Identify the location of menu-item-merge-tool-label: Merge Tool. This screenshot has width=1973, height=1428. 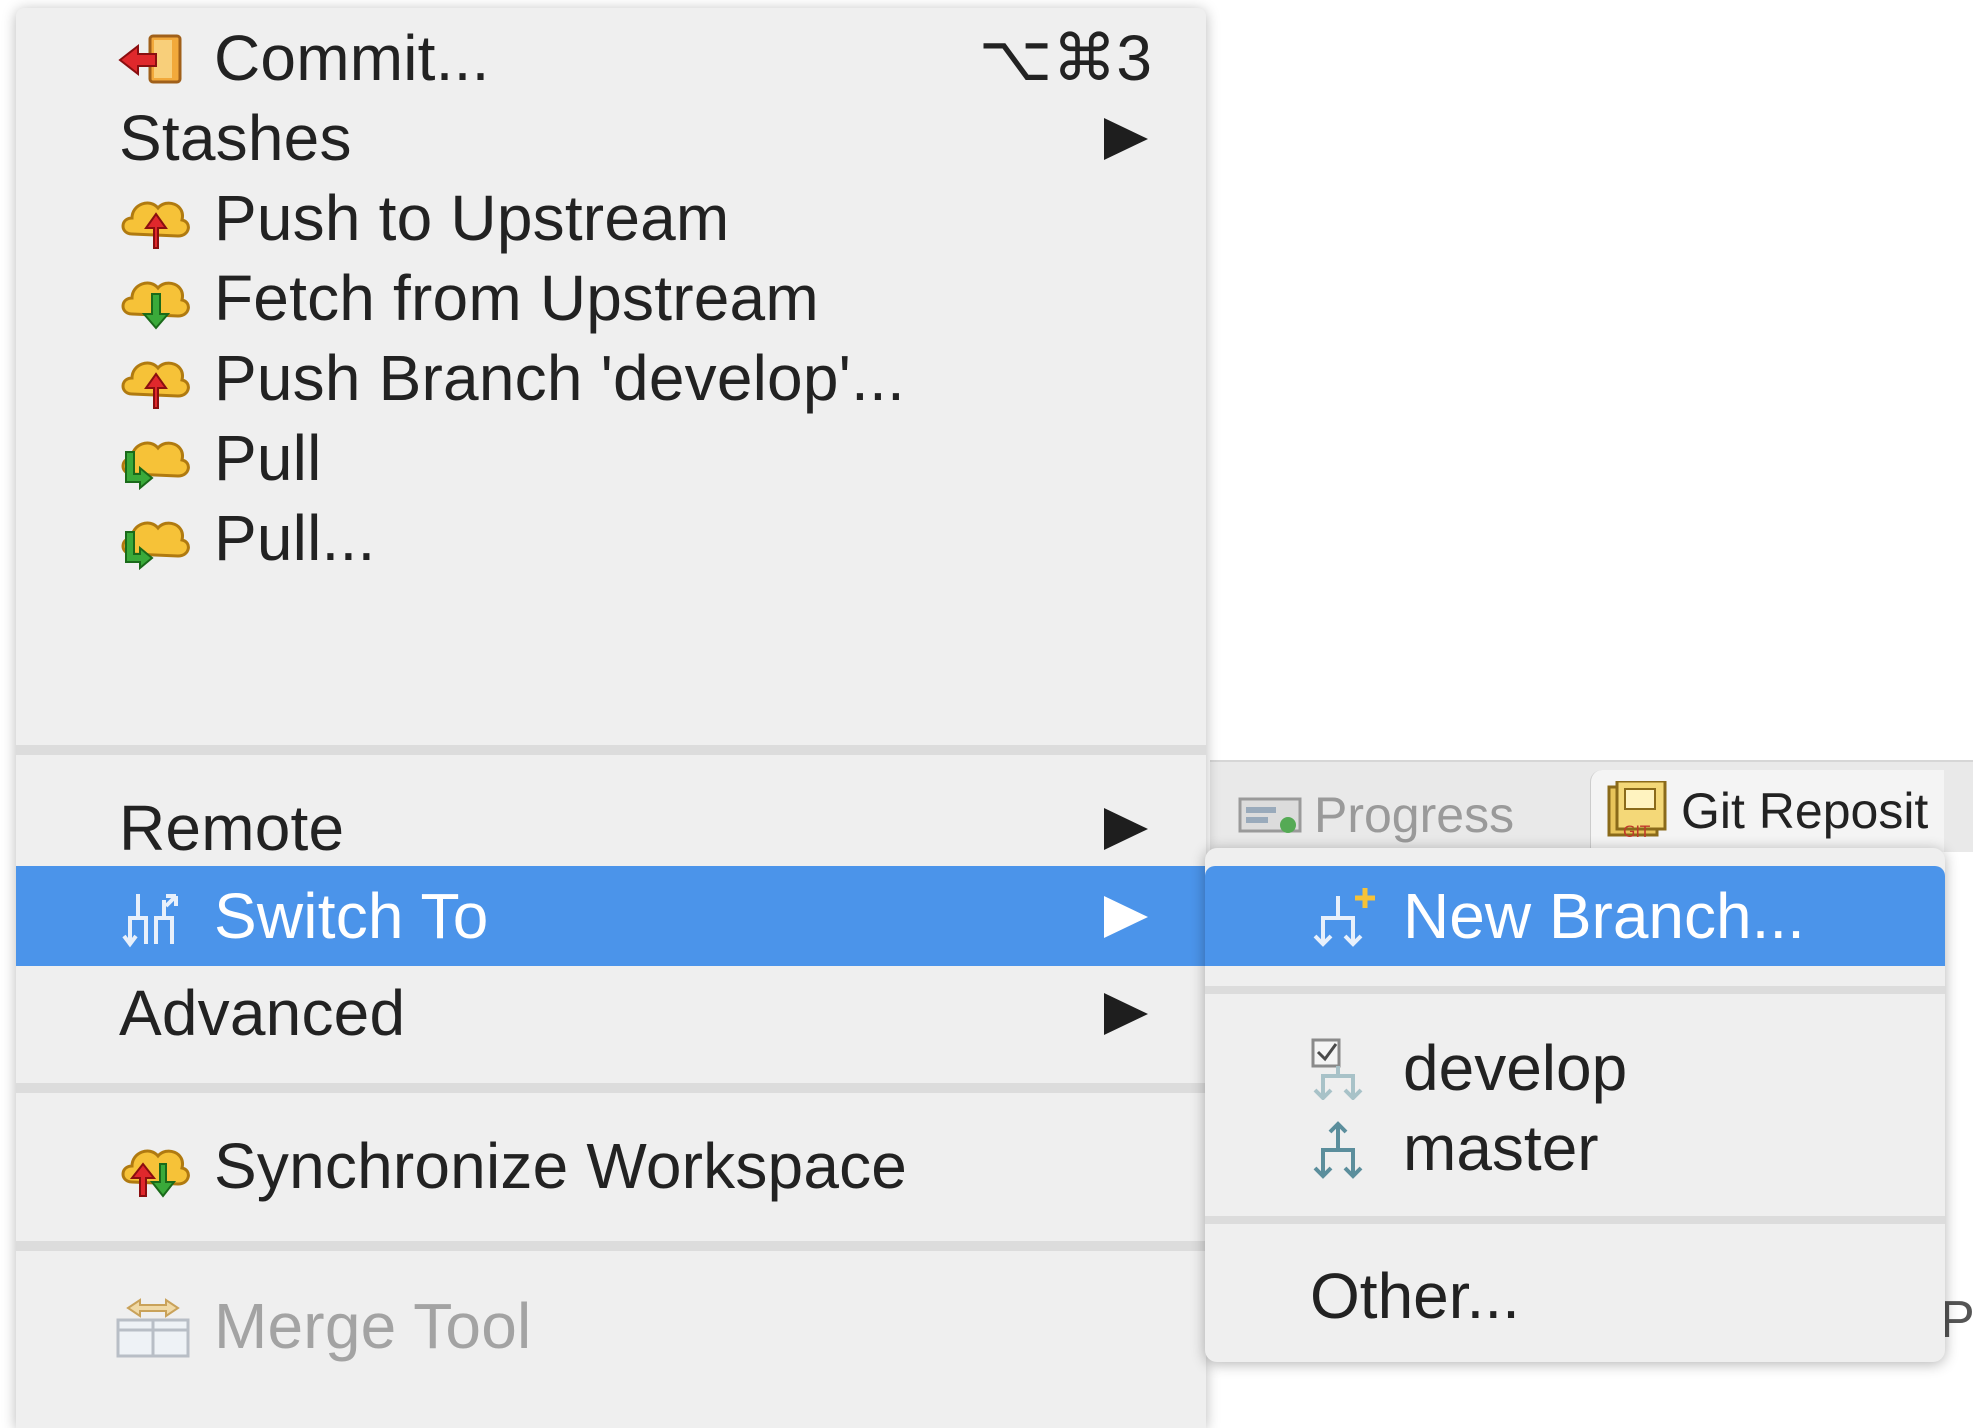
(373, 1326).